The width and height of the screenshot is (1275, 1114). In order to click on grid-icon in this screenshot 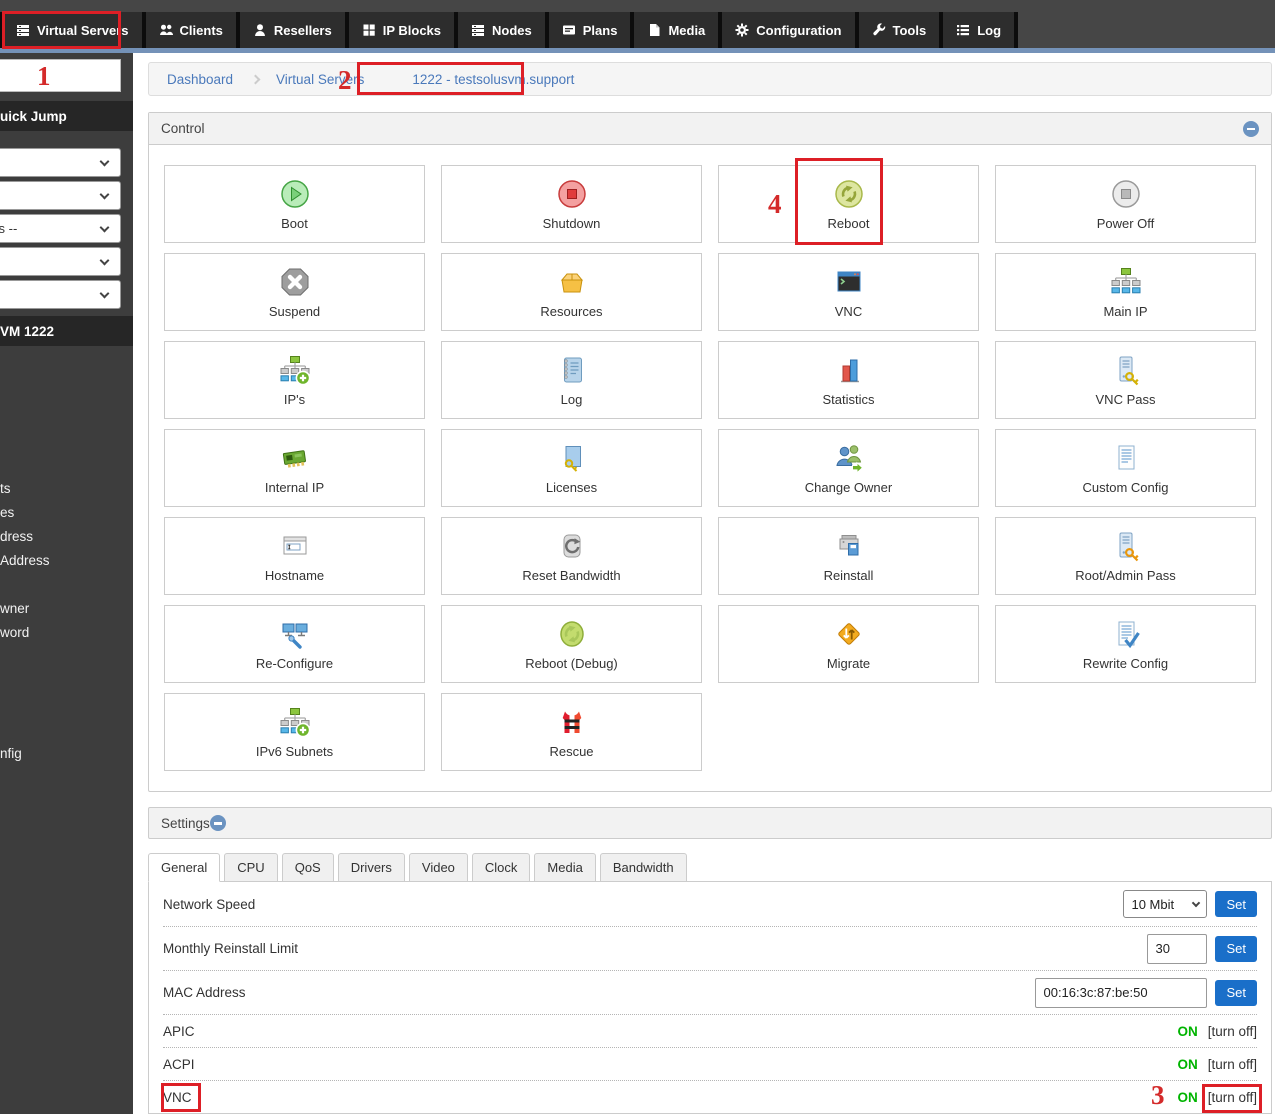, I will do `click(369, 30)`.